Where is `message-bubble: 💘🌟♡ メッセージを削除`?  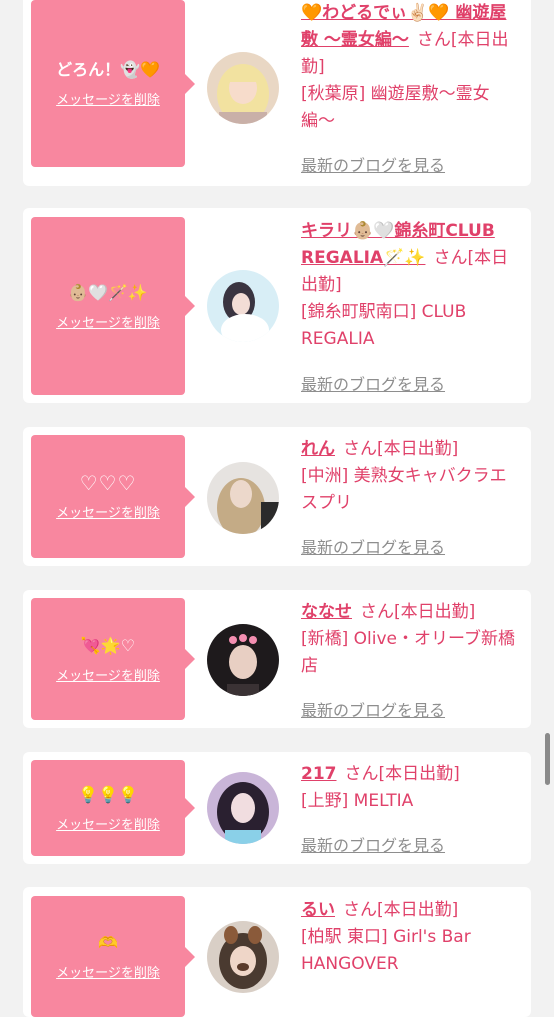 message-bubble: 💘🌟♡ メッセージを削除 is located at coordinates (113, 659).